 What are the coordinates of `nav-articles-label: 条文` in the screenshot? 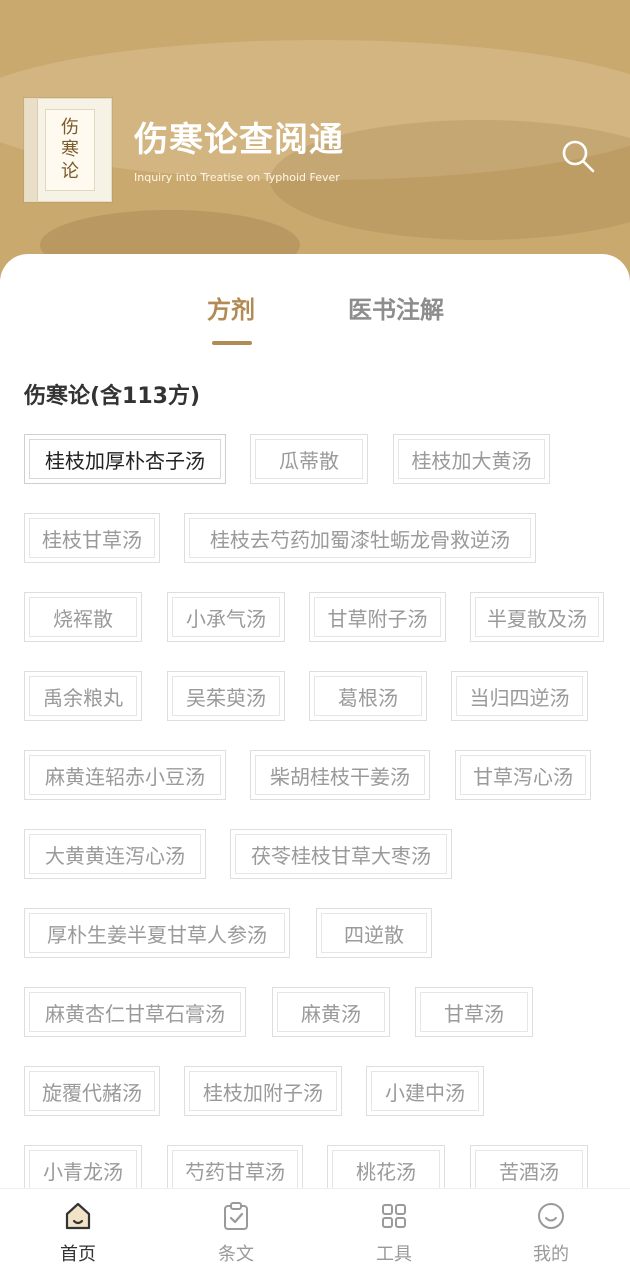 It's located at (236, 1254).